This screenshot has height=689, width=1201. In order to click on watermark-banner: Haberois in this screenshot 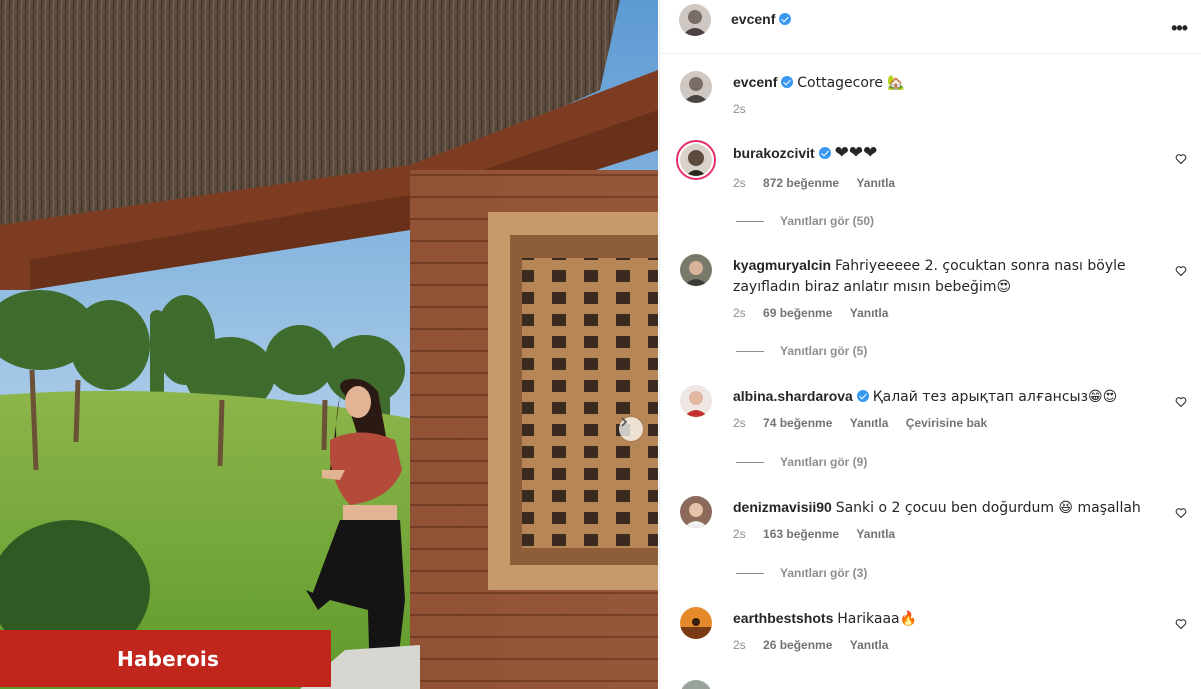, I will do `click(165, 658)`.